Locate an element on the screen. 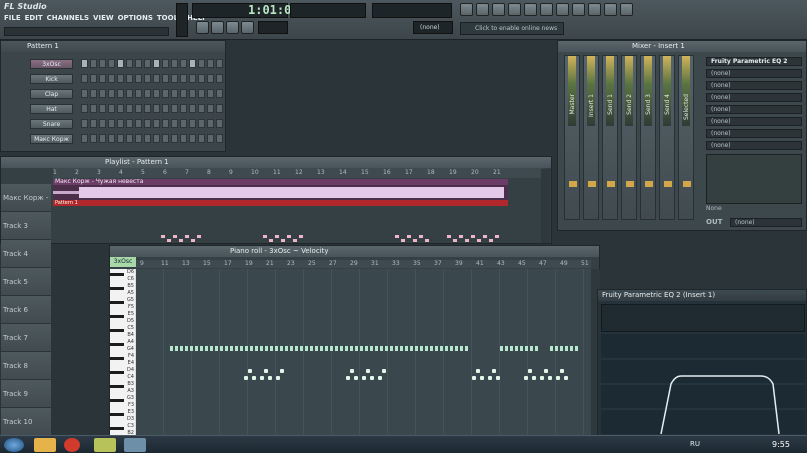 This screenshot has width=807, height=453. eq-panel is located at coordinates (754, 179).